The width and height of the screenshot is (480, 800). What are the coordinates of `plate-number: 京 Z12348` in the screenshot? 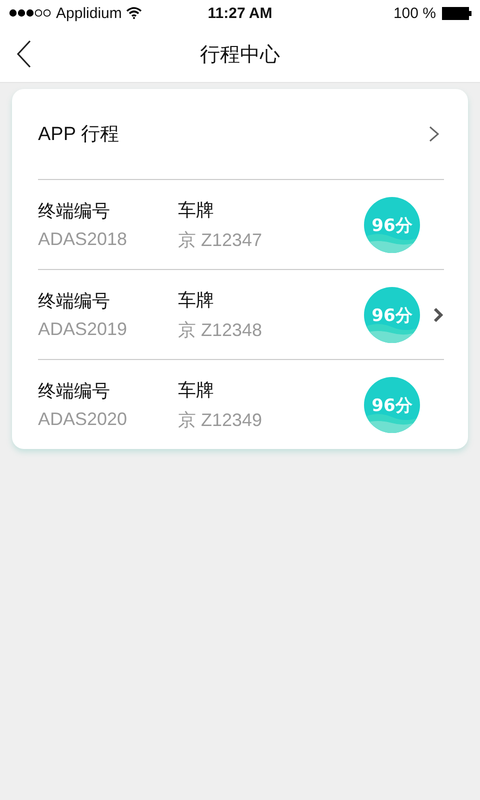 It's located at (221, 330).